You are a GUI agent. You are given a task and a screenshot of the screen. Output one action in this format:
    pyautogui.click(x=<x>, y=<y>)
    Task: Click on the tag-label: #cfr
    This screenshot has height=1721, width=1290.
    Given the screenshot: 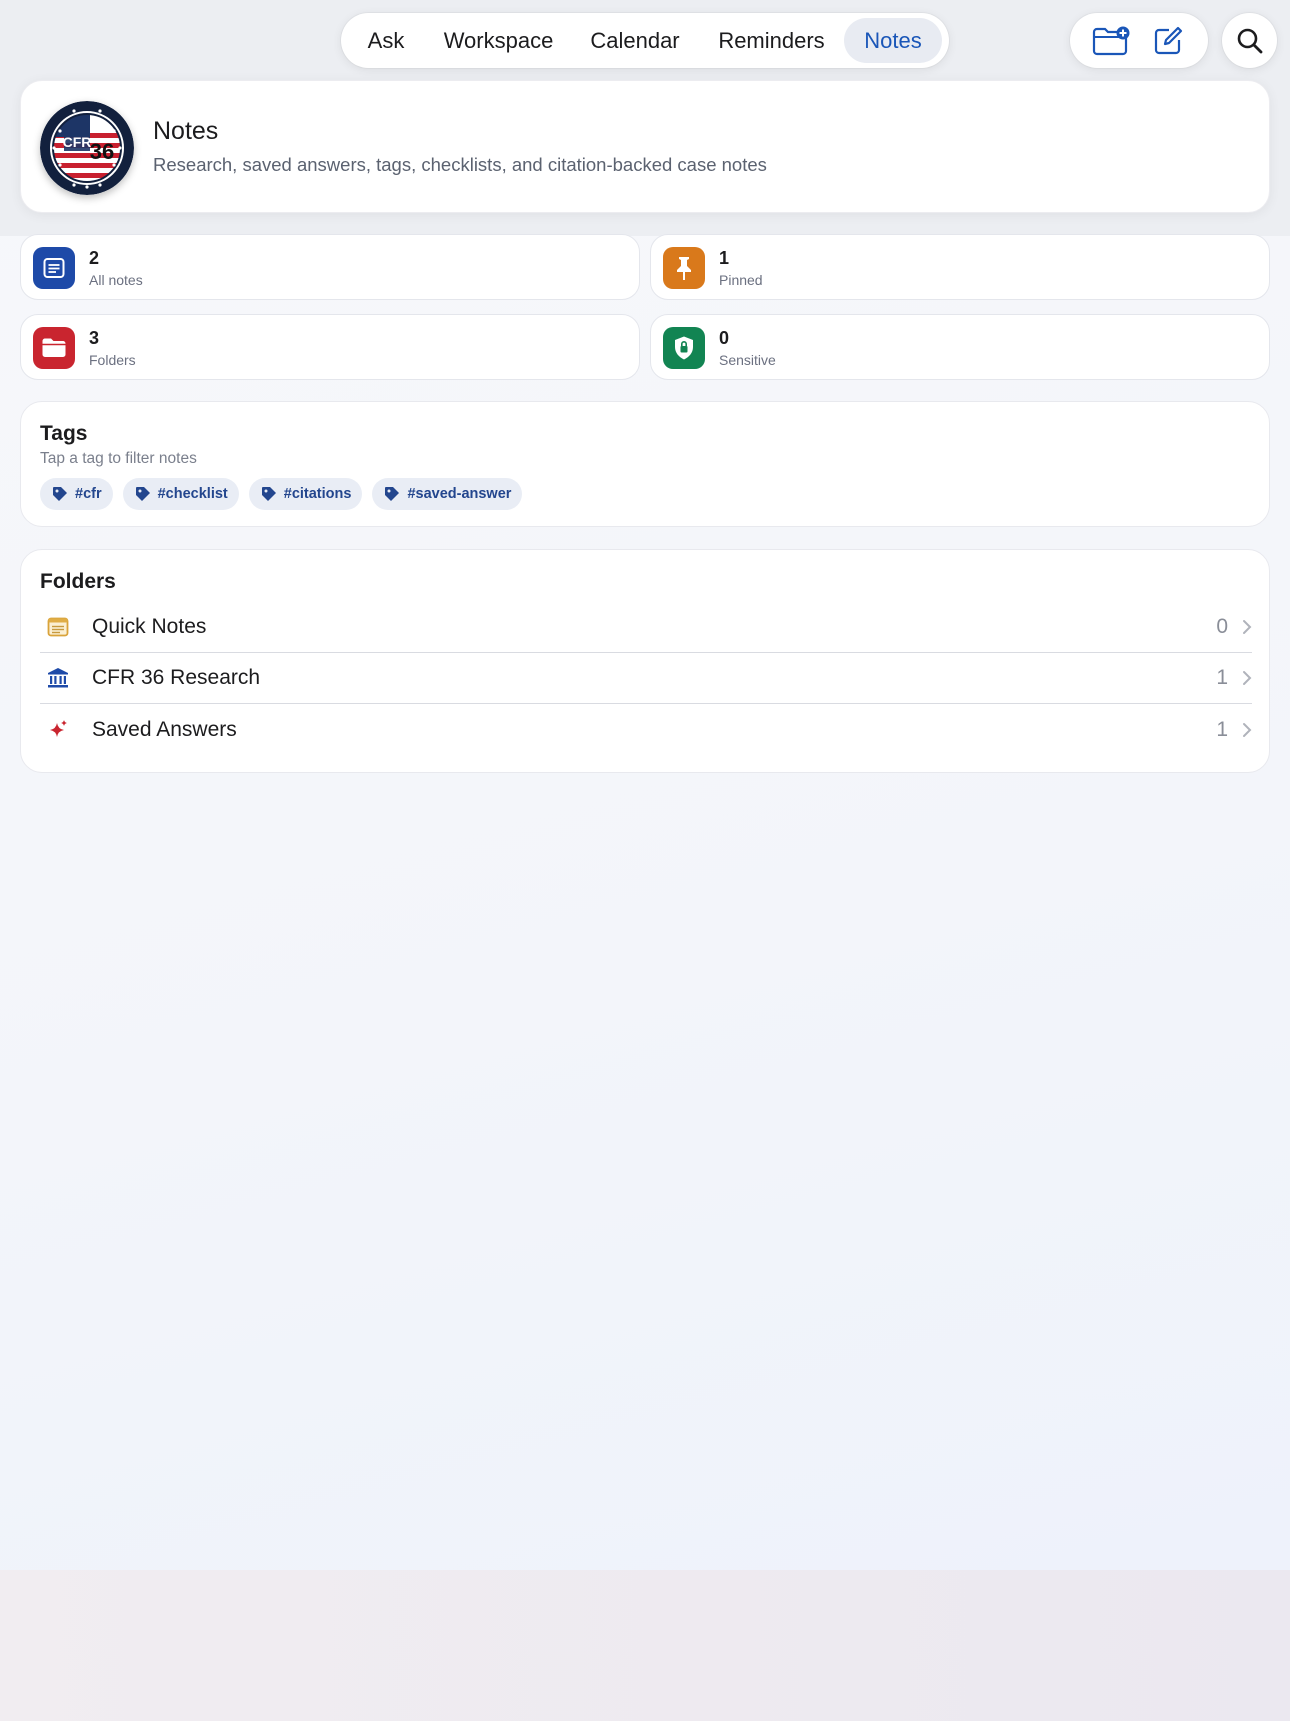 What is the action you would take?
    pyautogui.click(x=88, y=494)
    